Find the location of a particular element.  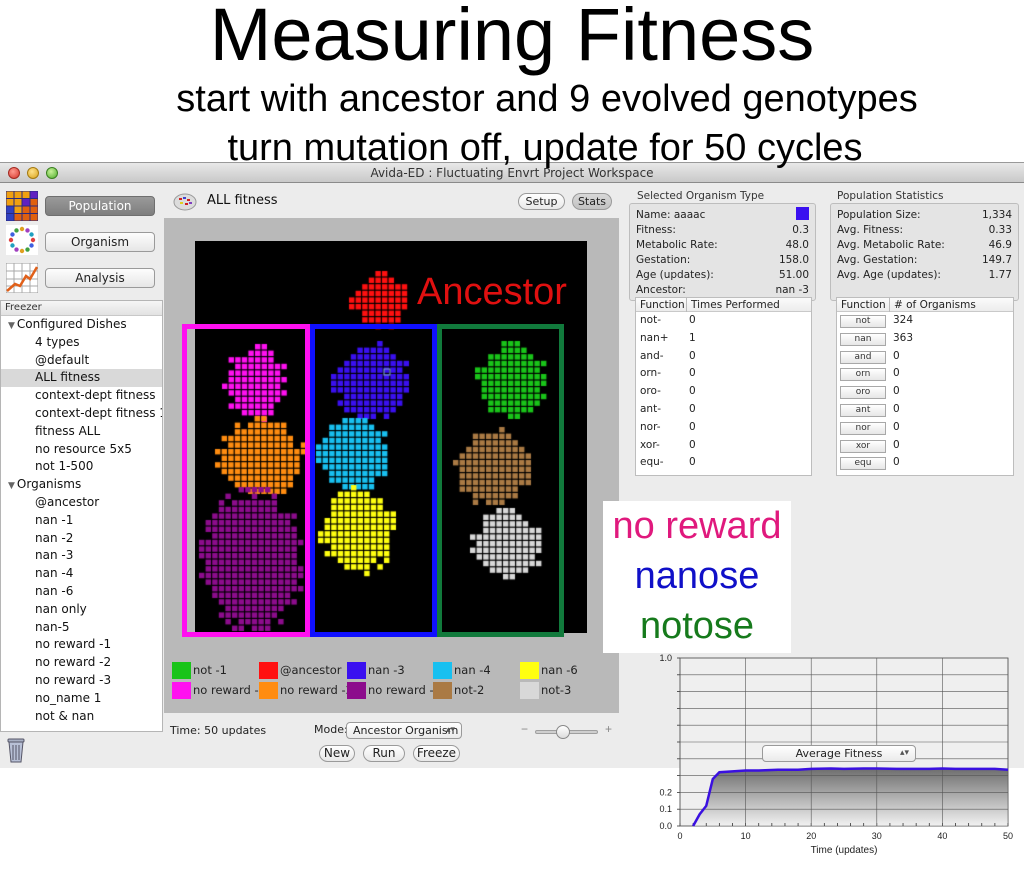

average-fitness-chart: 0.0 0.1 0.2 1.0 0 10 20 30 40 50 Time (updates) is located at coordinates (836, 754).